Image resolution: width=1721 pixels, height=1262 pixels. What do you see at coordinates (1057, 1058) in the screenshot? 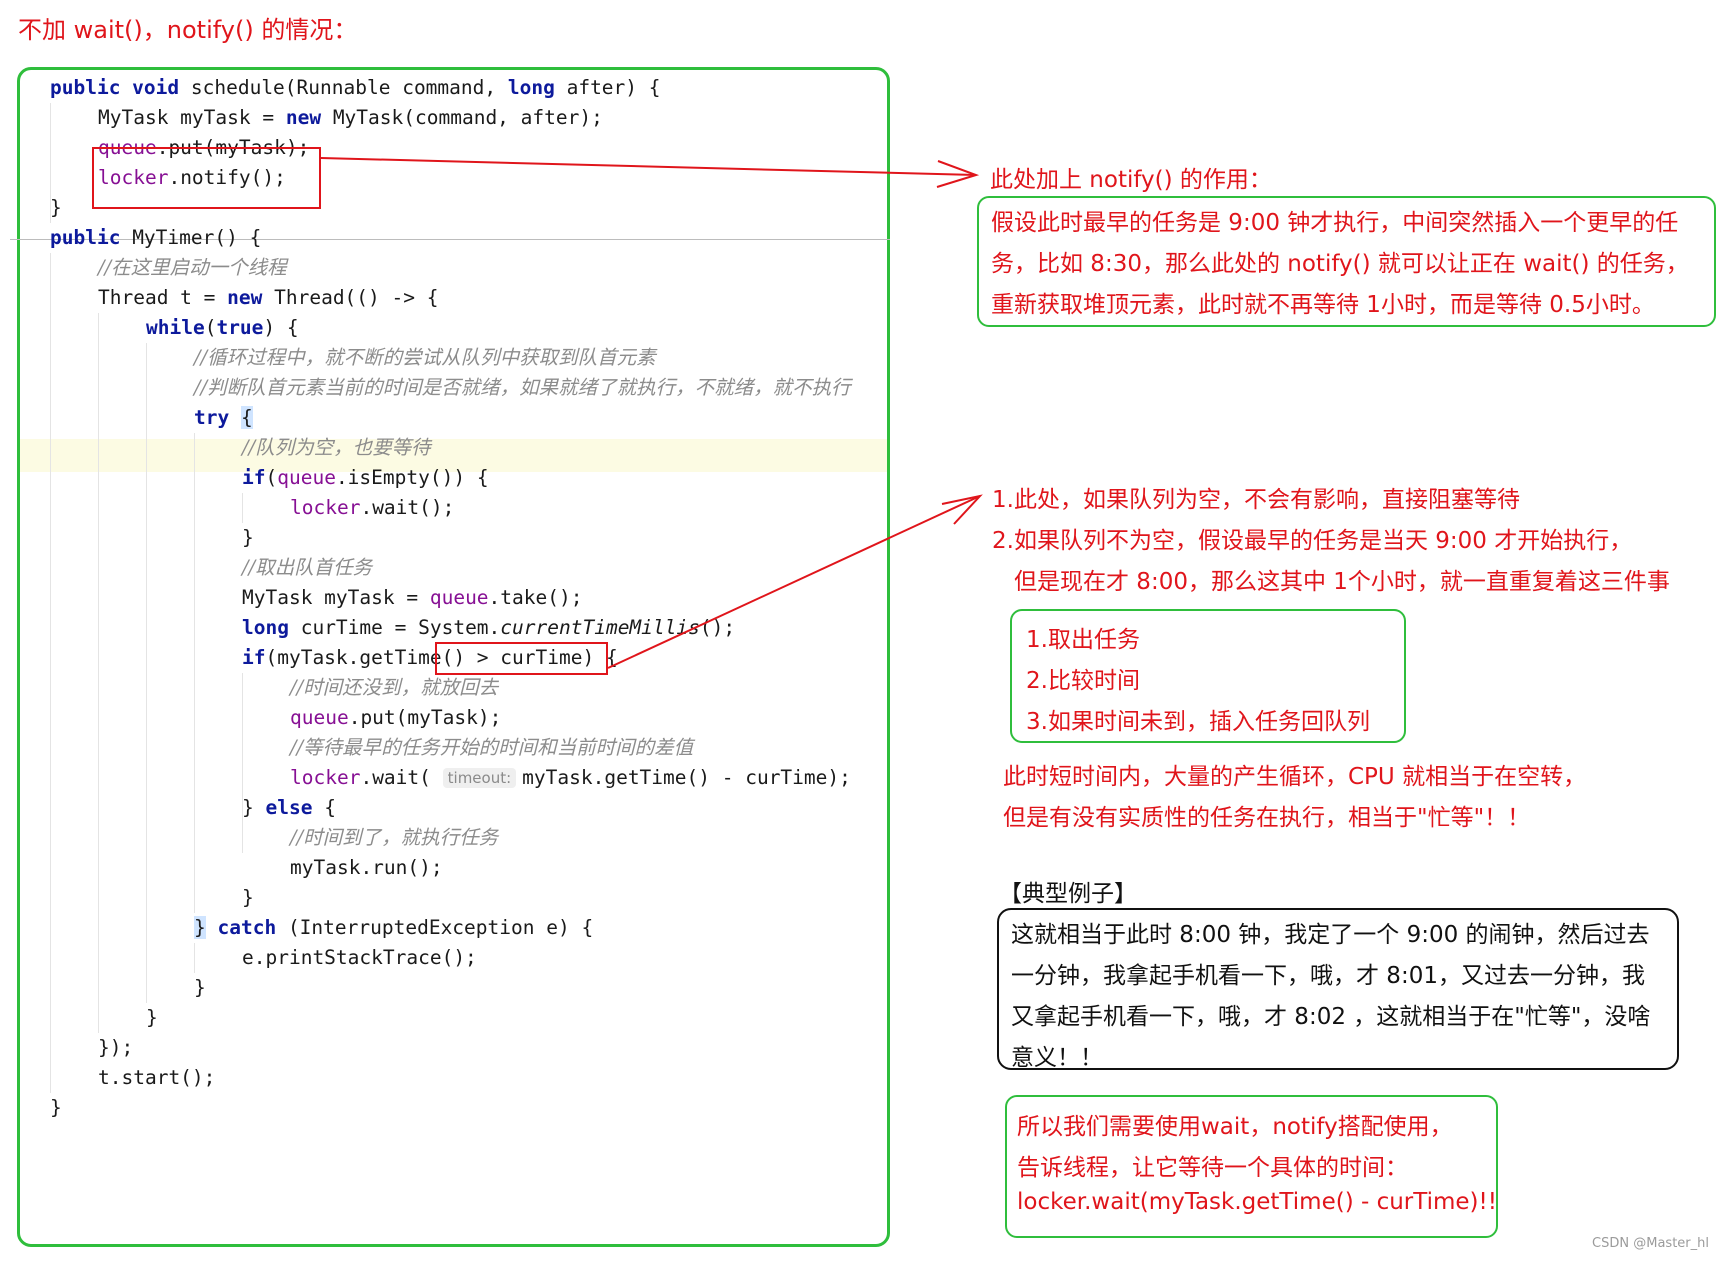
I see `example-line: 意义！！` at bounding box center [1057, 1058].